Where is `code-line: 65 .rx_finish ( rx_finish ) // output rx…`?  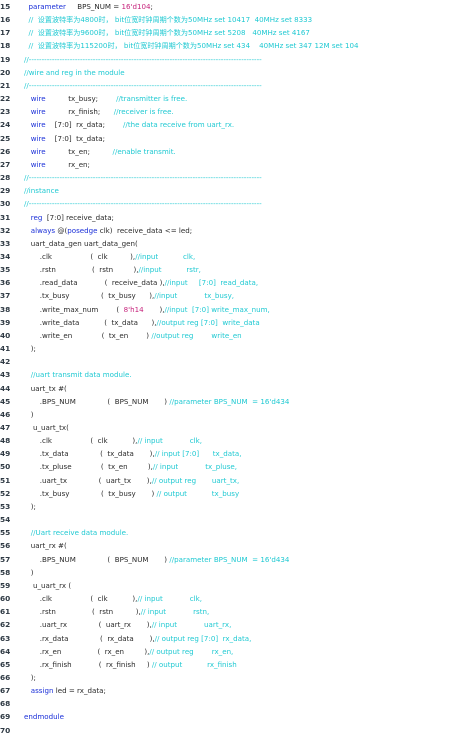 code-line: 65 .rx_finish ( rx_finish ) // output rx… is located at coordinates (226, 664).